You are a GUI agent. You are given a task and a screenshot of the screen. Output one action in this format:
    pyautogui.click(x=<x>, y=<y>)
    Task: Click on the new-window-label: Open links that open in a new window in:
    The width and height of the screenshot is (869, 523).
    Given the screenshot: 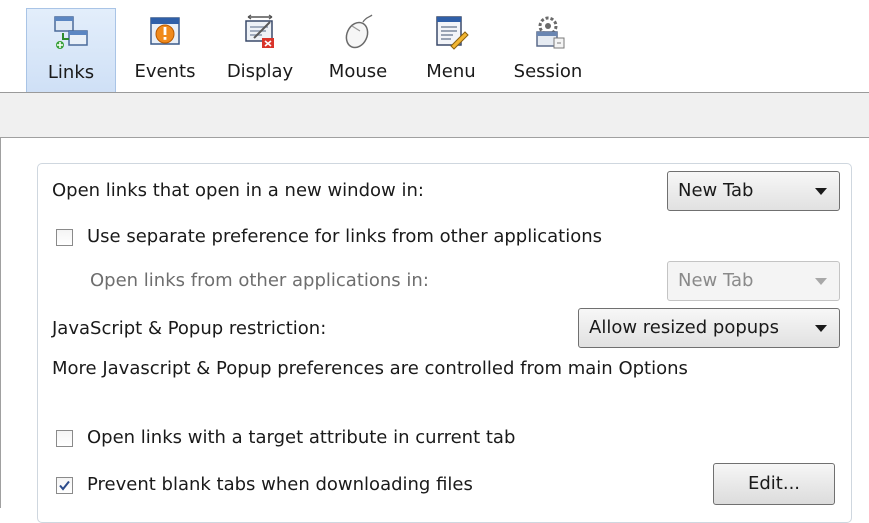 What is the action you would take?
    pyautogui.click(x=238, y=190)
    